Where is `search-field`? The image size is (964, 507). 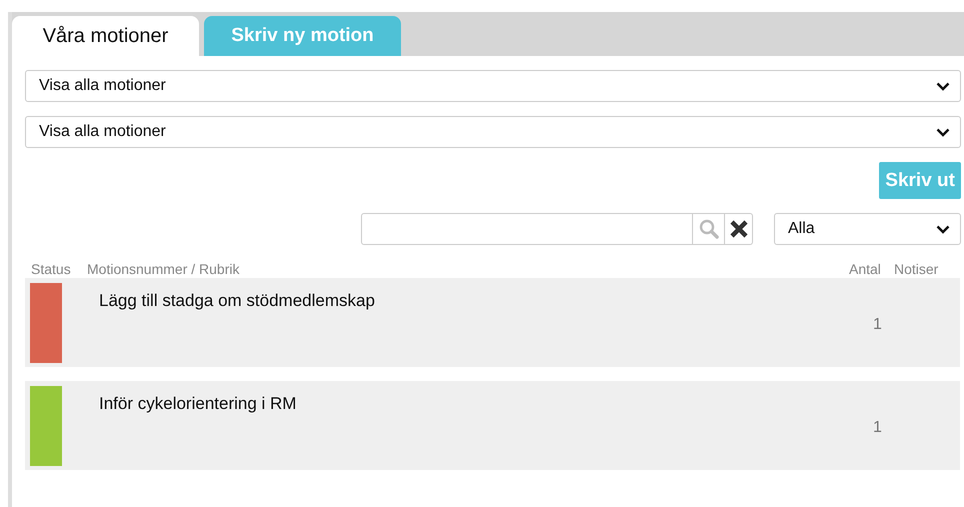 search-field is located at coordinates (527, 229).